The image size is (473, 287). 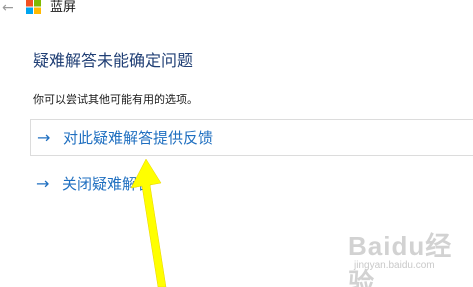 I want to click on baidu-watermark: Baidu经验 jingyan.baidu.com, so click(x=408, y=256).